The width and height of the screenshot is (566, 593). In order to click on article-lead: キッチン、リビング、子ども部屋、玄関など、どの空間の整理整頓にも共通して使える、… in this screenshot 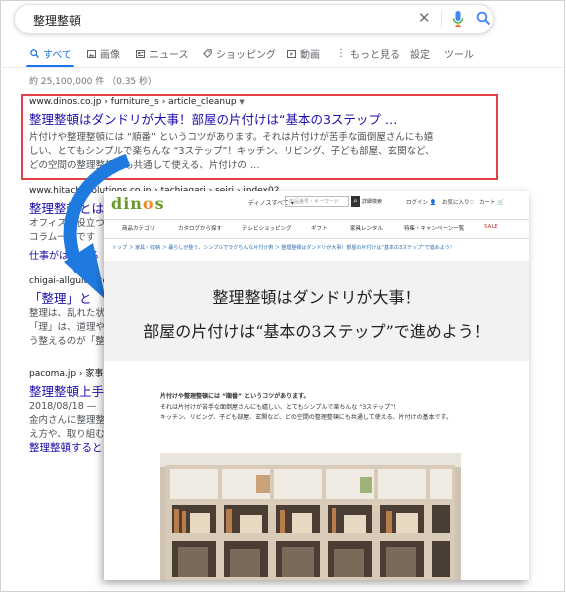, I will do `click(306, 417)`.